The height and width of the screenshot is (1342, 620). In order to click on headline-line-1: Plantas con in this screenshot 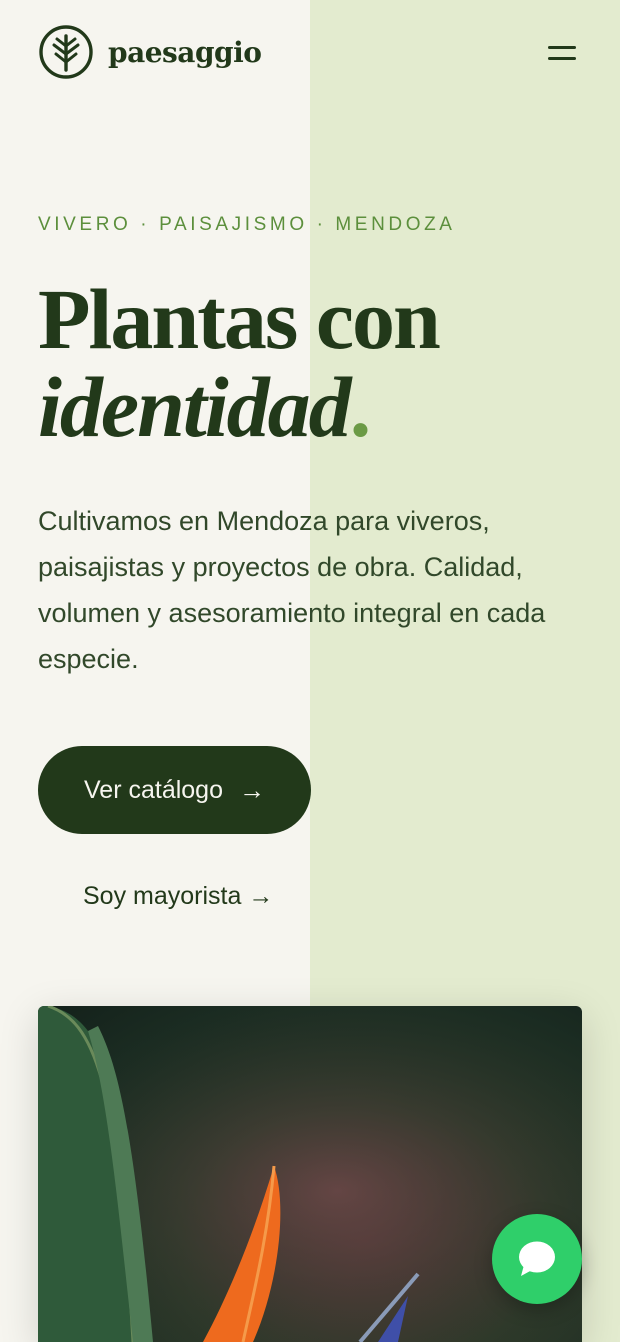, I will do `click(239, 319)`.